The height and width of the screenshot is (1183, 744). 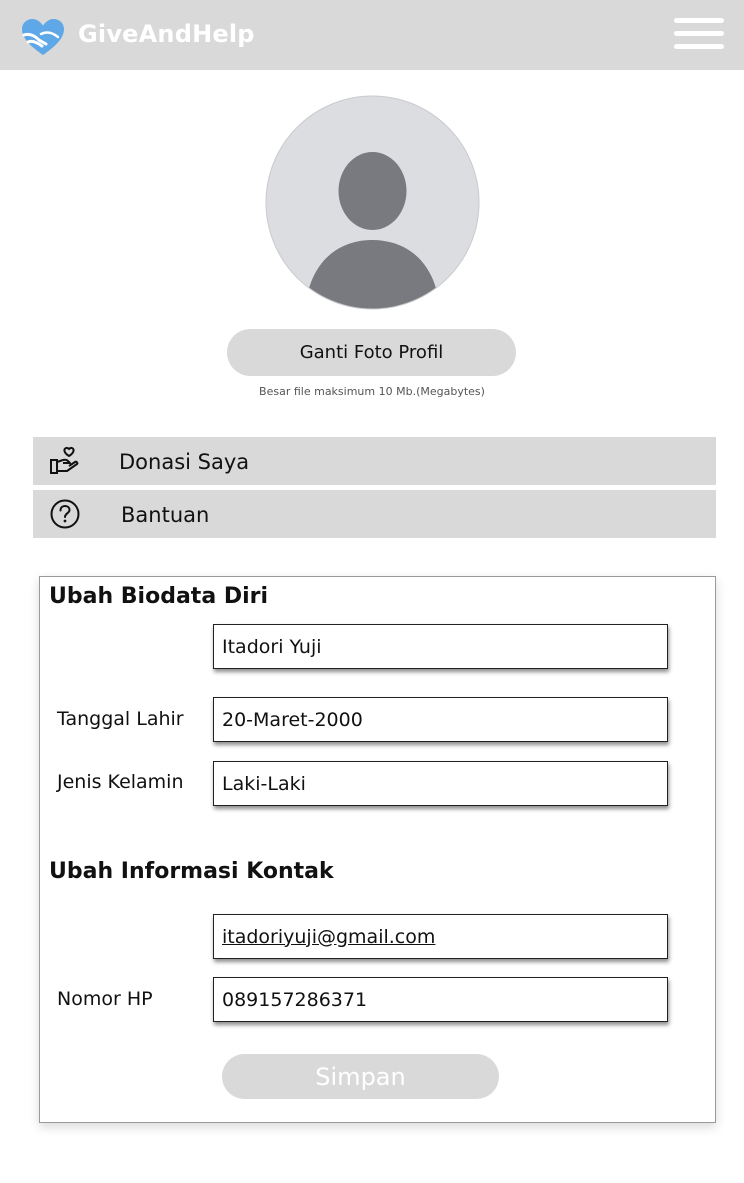 I want to click on phone-input, so click(x=440, y=999).